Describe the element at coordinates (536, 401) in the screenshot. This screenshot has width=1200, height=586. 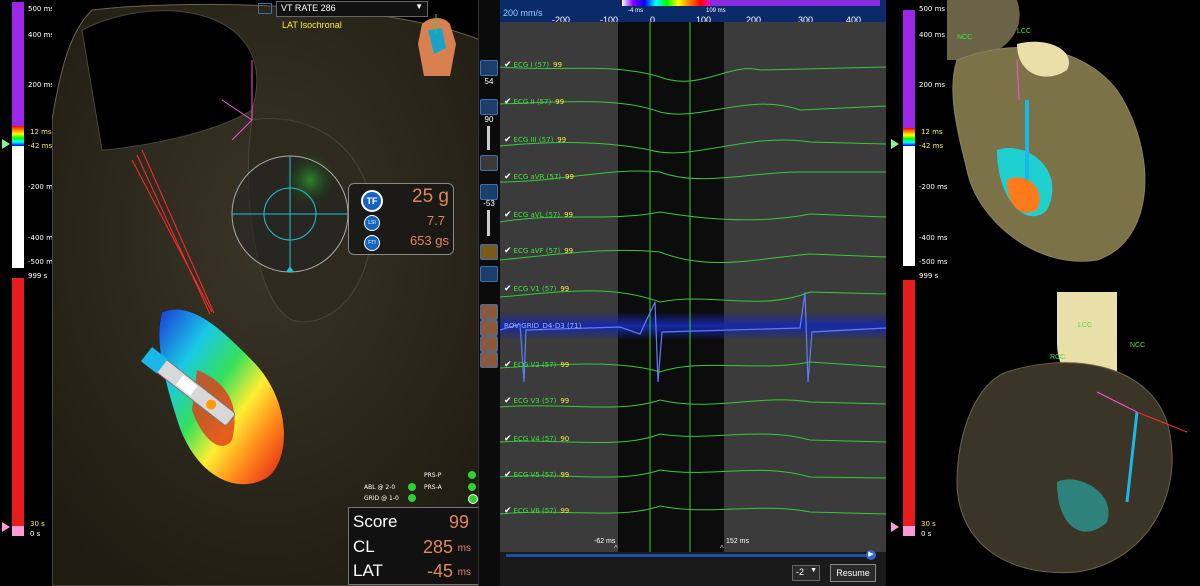
I see `ecg-channel-label: ✔ ECG V3 (57) 99` at that location.